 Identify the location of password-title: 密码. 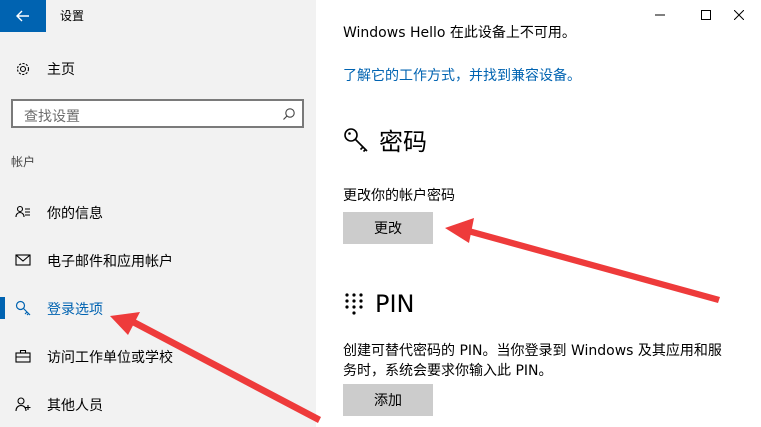
(403, 142).